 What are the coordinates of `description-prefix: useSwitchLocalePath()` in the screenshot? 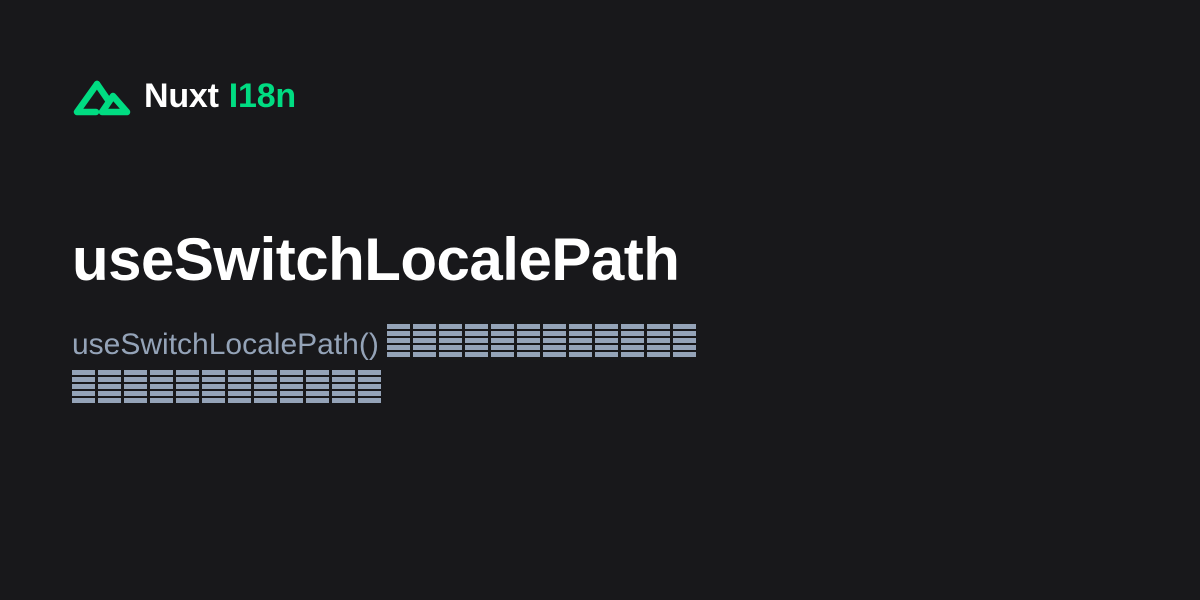 It's located at (225, 344).